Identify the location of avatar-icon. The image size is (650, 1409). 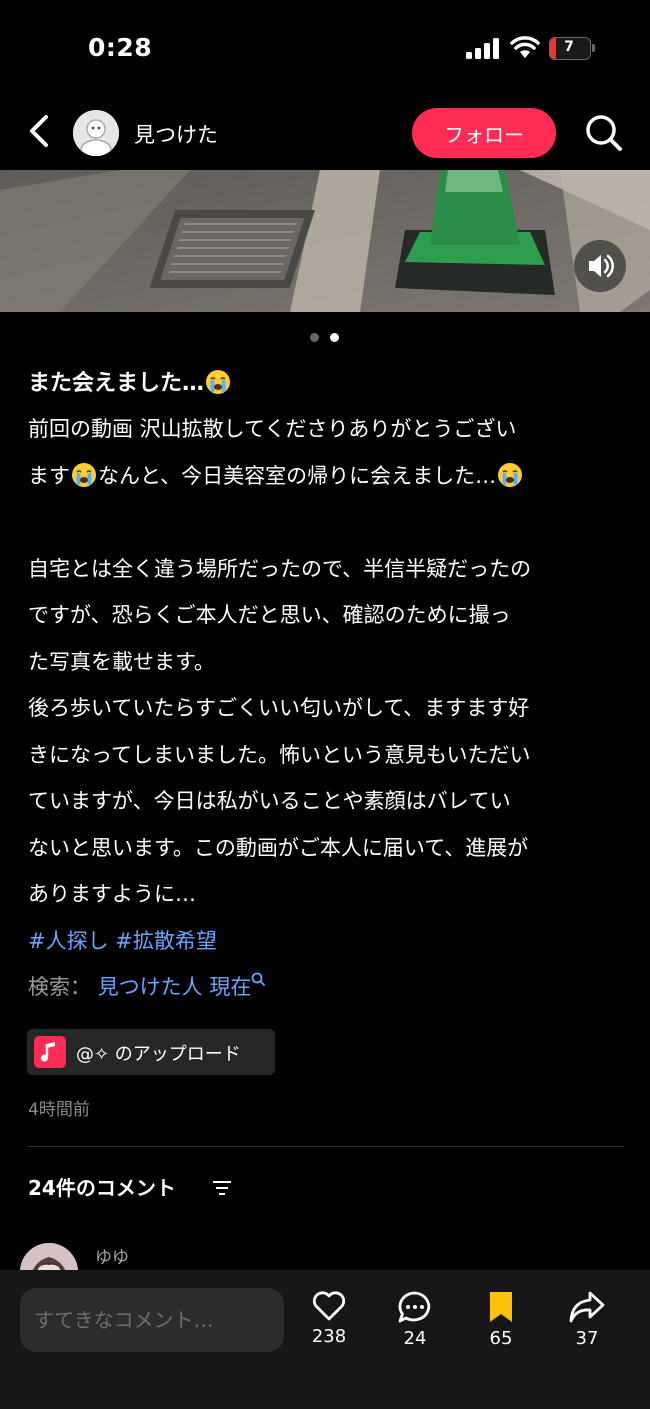
(96, 133).